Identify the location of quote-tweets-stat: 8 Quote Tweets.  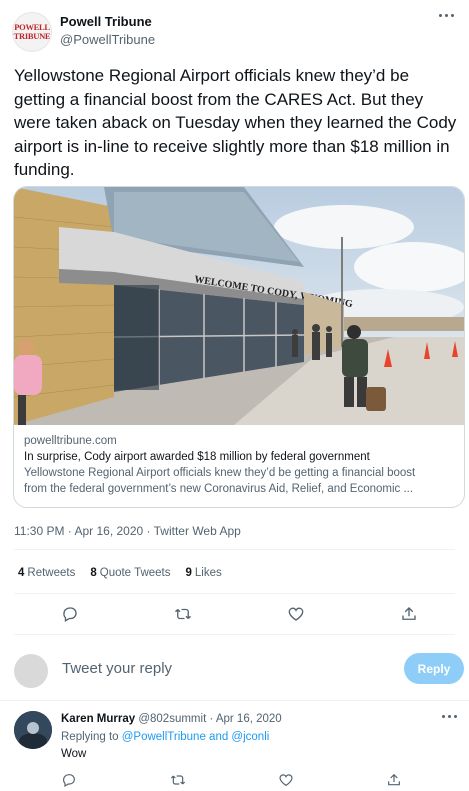
(130, 573).